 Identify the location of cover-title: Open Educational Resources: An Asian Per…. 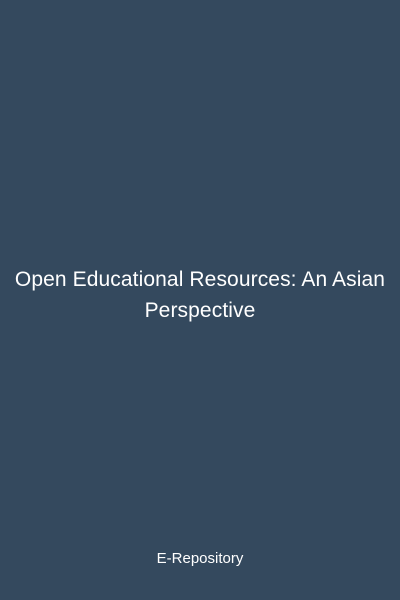
(200, 295).